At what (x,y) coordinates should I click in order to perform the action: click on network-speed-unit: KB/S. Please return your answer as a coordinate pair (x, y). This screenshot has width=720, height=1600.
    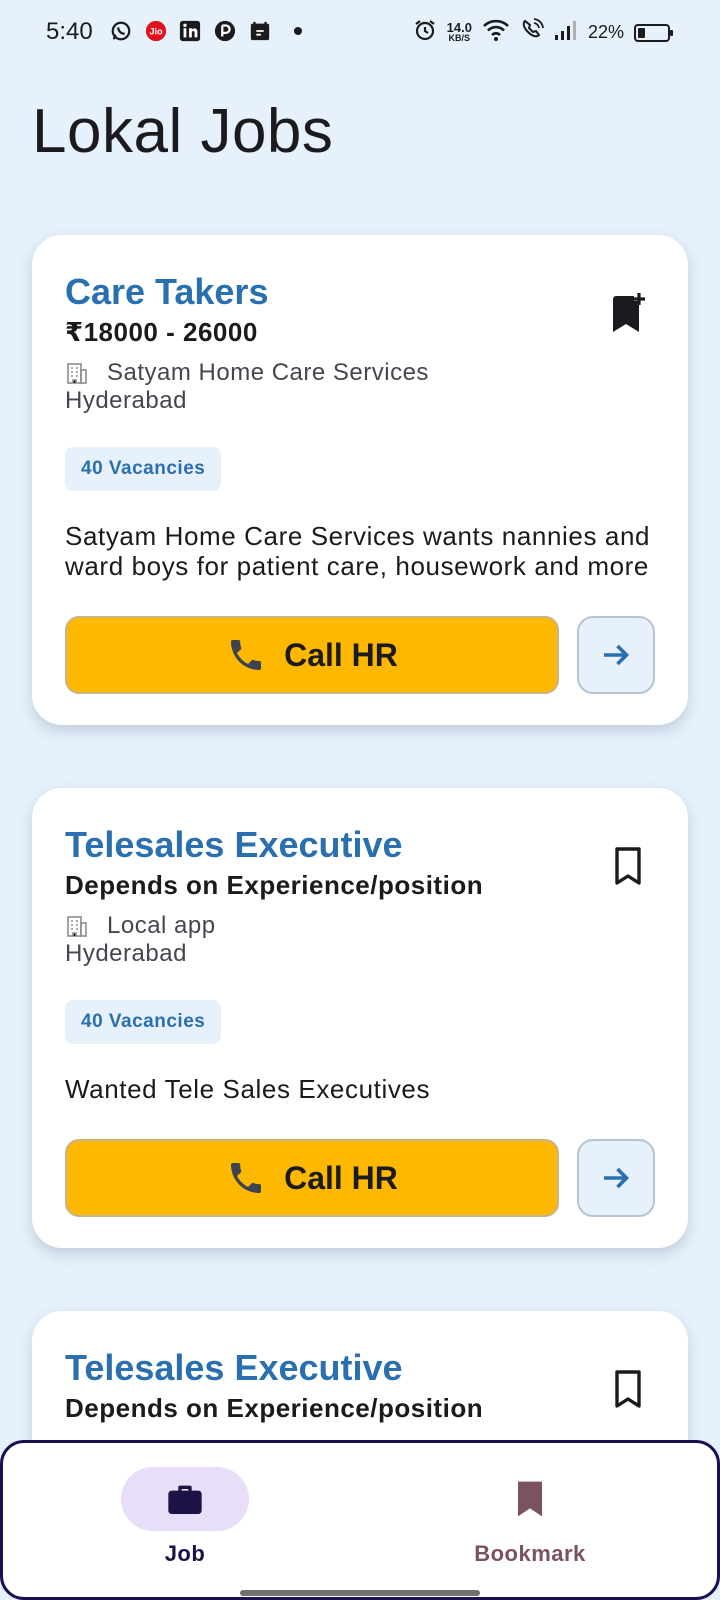
    Looking at the image, I should click on (459, 37).